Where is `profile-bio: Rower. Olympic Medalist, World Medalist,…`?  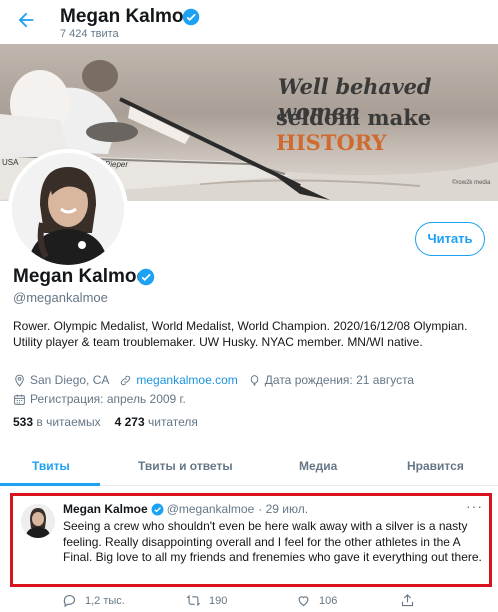
profile-bio: Rower. Olympic Medalist, World Medalist,… is located at coordinates (240, 334).